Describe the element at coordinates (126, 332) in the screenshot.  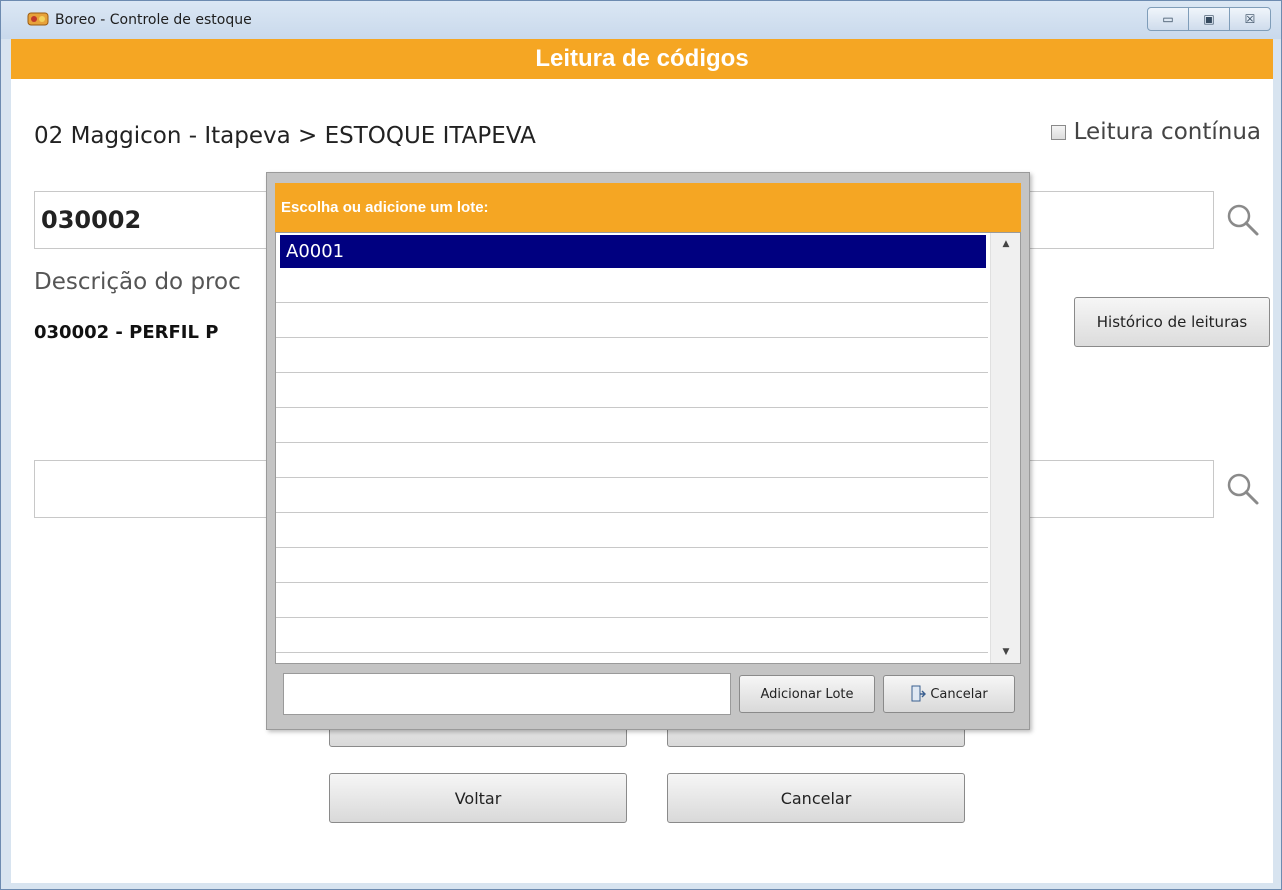
I see `description-value: 030002 - PERFIL P` at that location.